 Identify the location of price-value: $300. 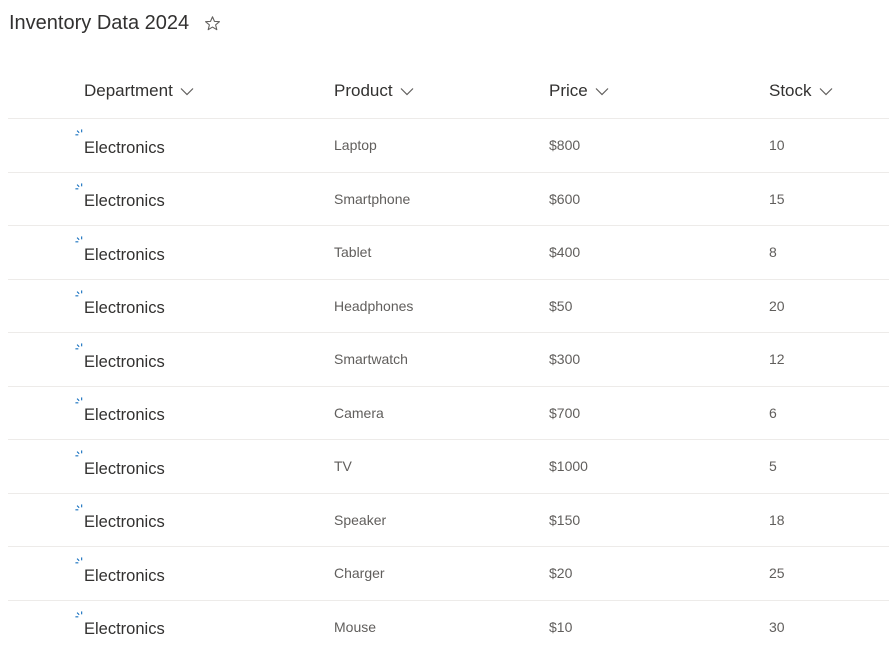
(564, 359).